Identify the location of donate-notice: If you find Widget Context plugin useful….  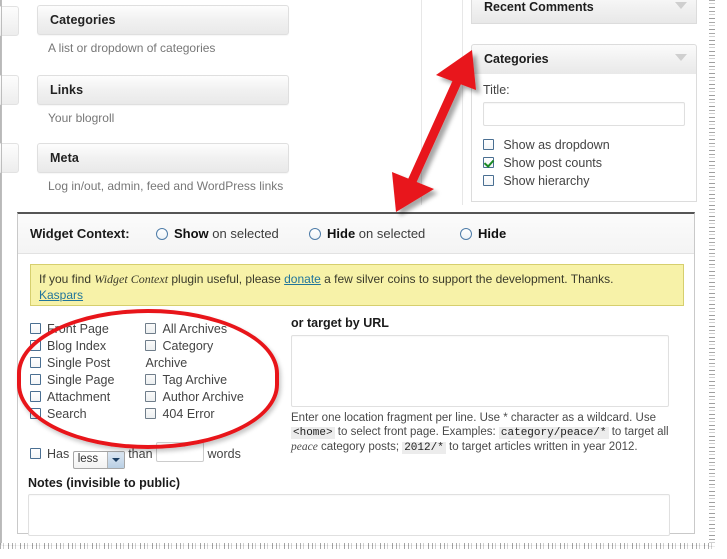
(357, 285).